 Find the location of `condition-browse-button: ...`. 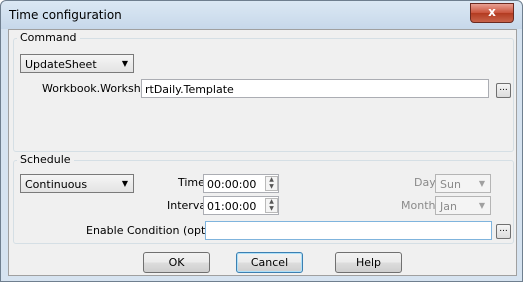

condition-browse-button: ... is located at coordinates (503, 231).